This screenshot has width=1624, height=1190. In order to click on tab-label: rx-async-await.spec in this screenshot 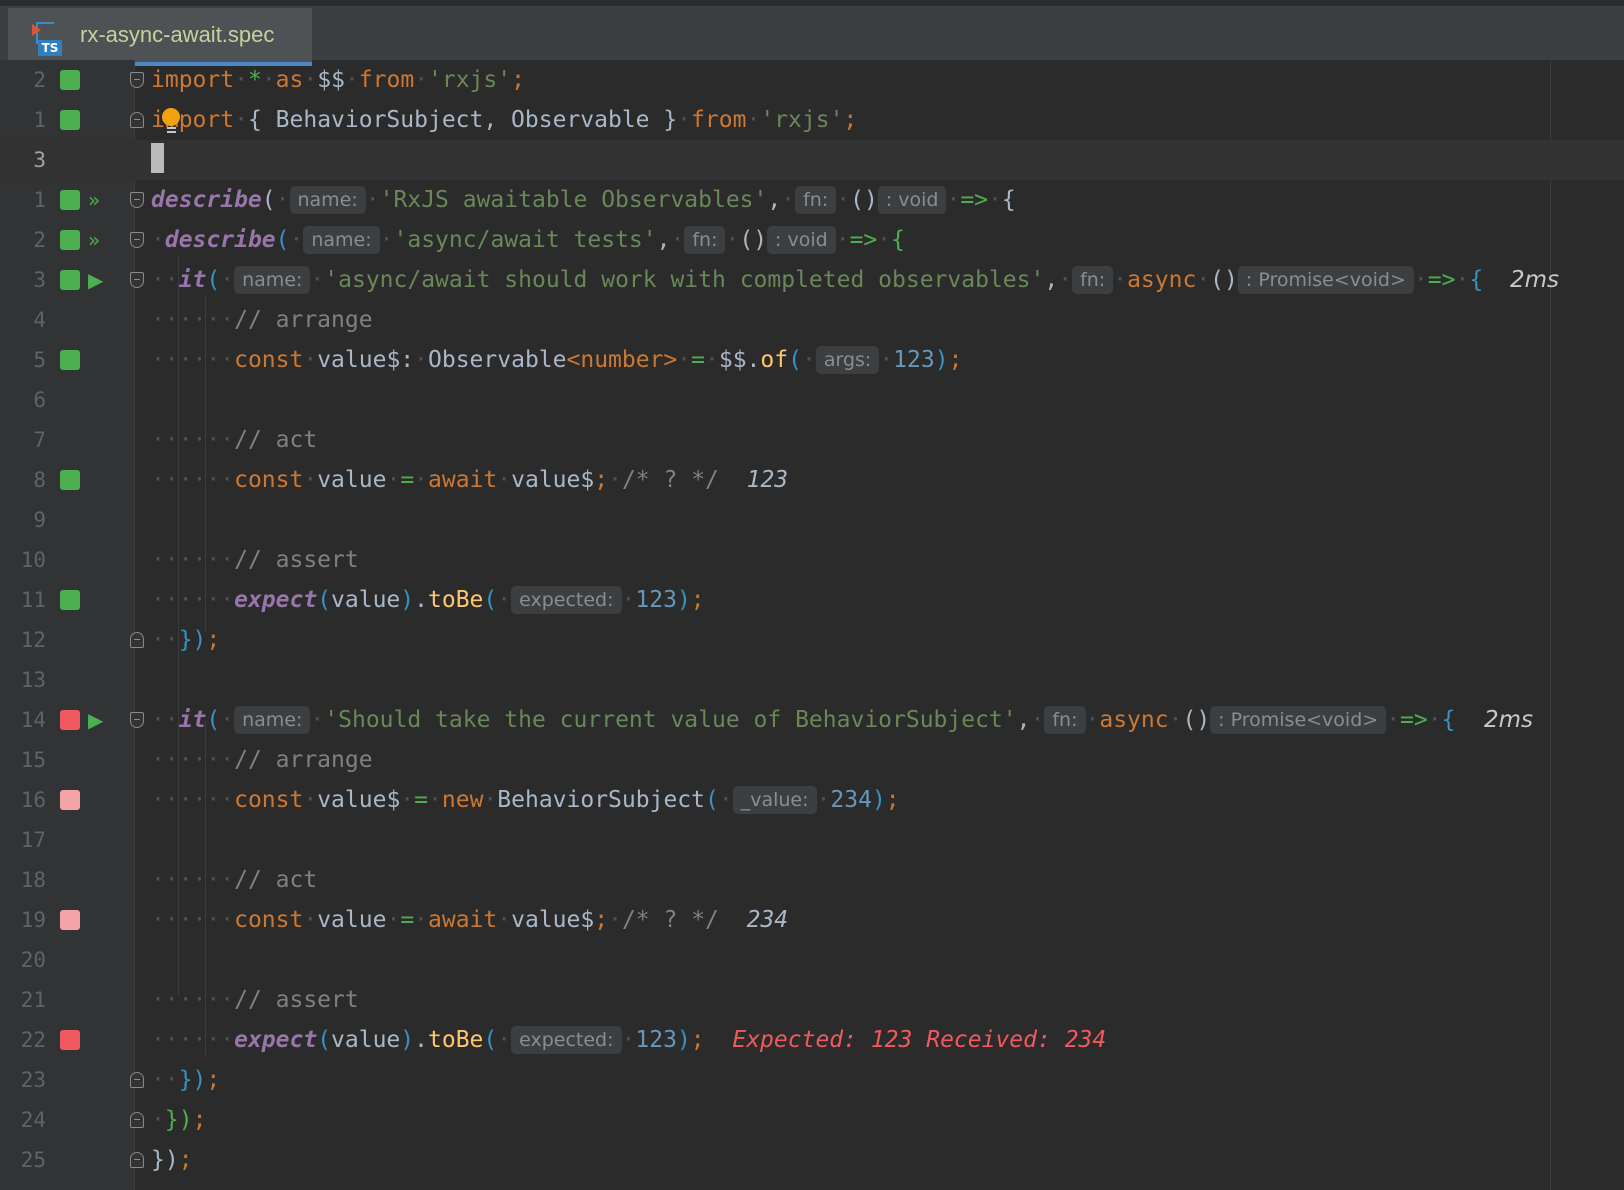, I will do `click(177, 34)`.